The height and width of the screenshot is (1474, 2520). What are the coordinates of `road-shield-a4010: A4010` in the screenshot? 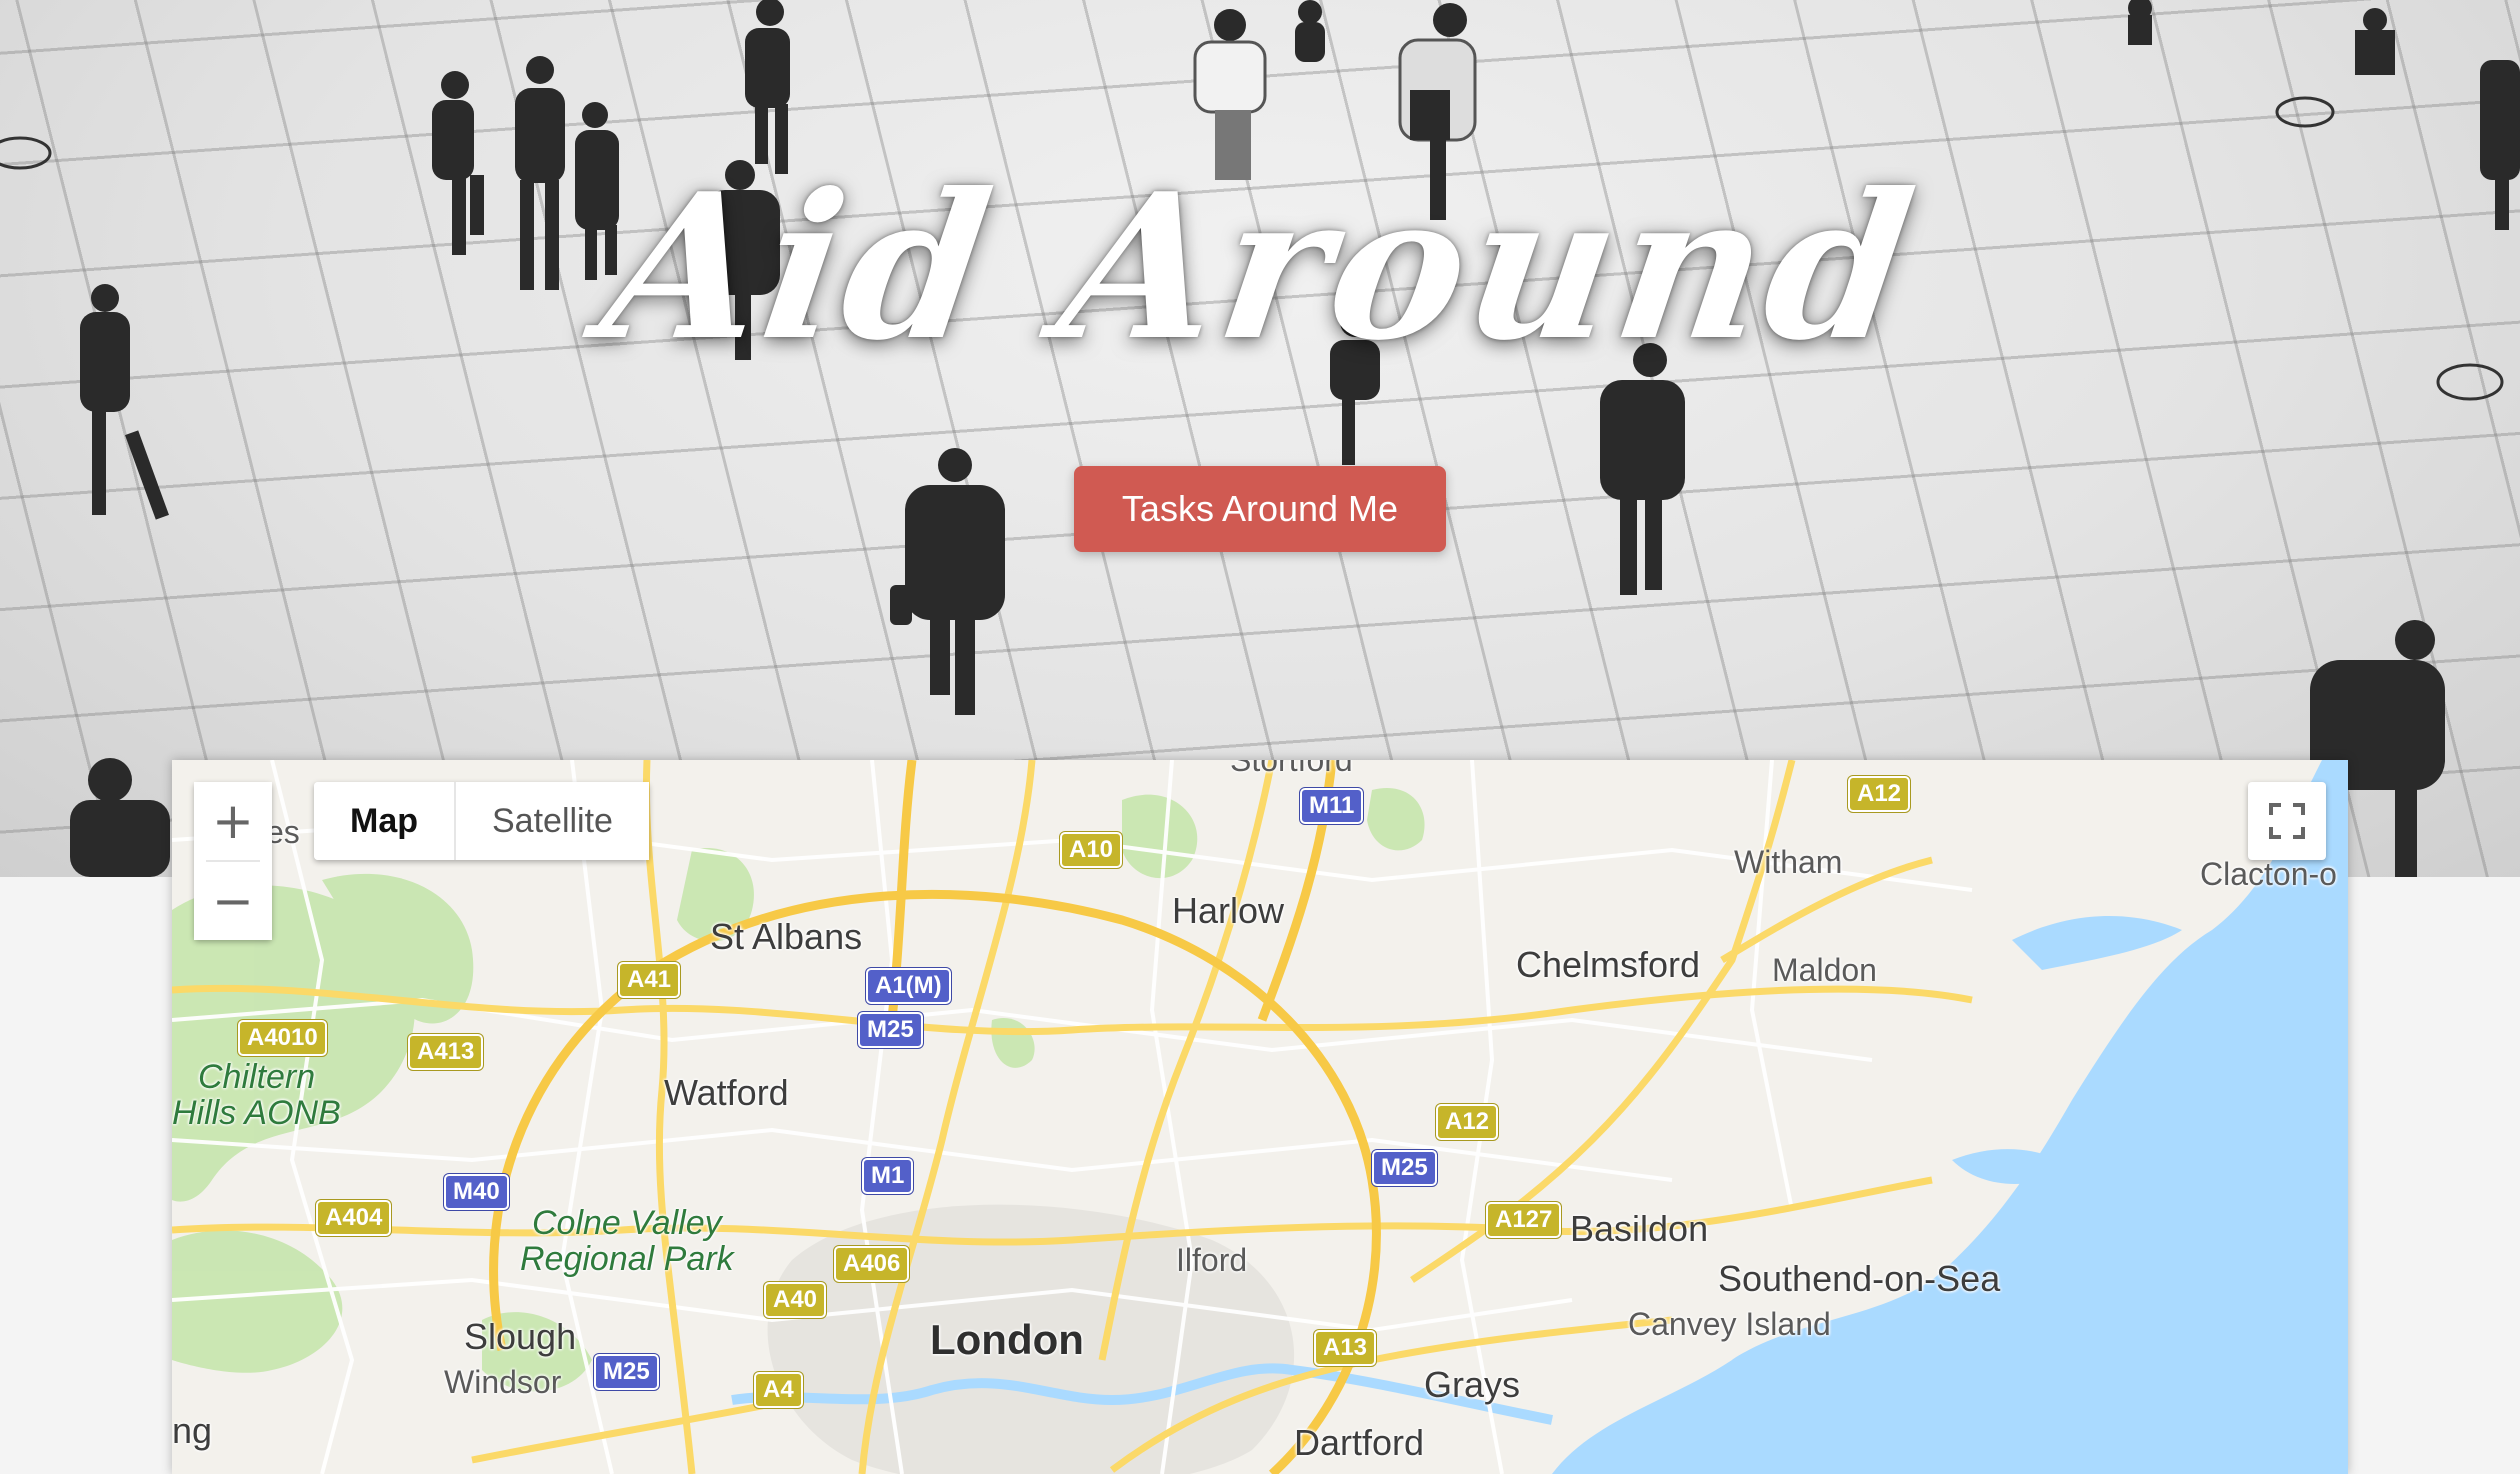 It's located at (282, 1038).